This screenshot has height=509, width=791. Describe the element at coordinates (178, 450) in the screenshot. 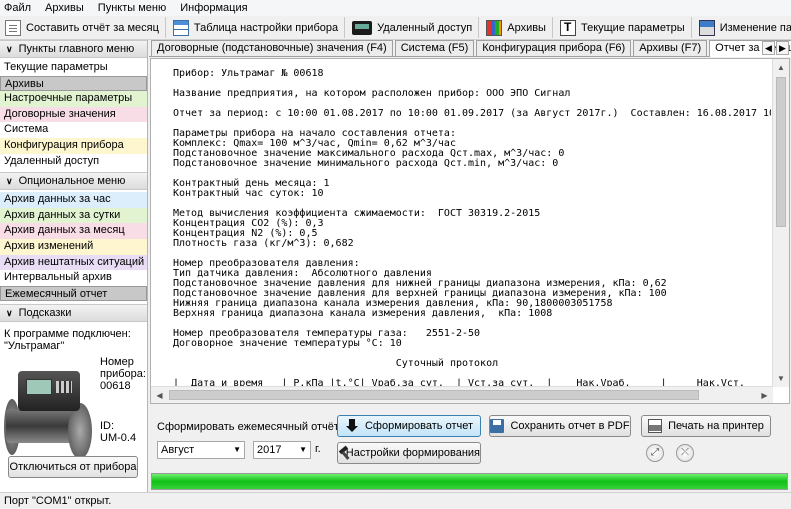

I see `month-select-value: Август` at that location.